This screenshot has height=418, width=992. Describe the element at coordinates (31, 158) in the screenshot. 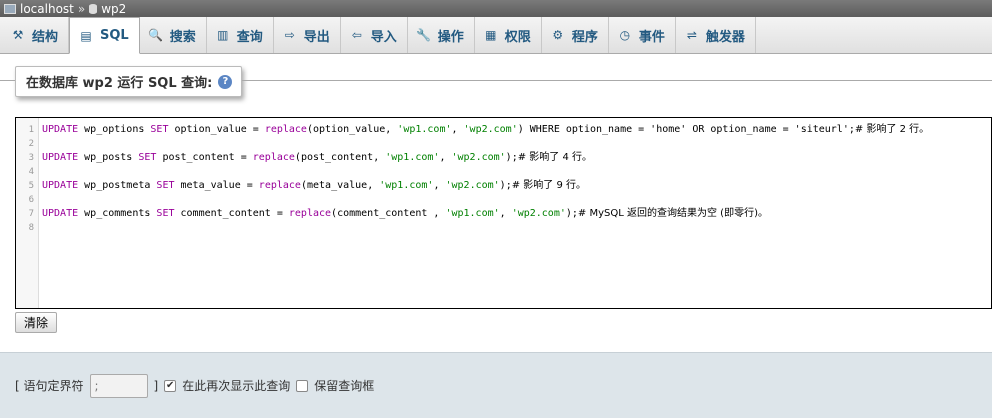

I see `line-number: 3` at that location.